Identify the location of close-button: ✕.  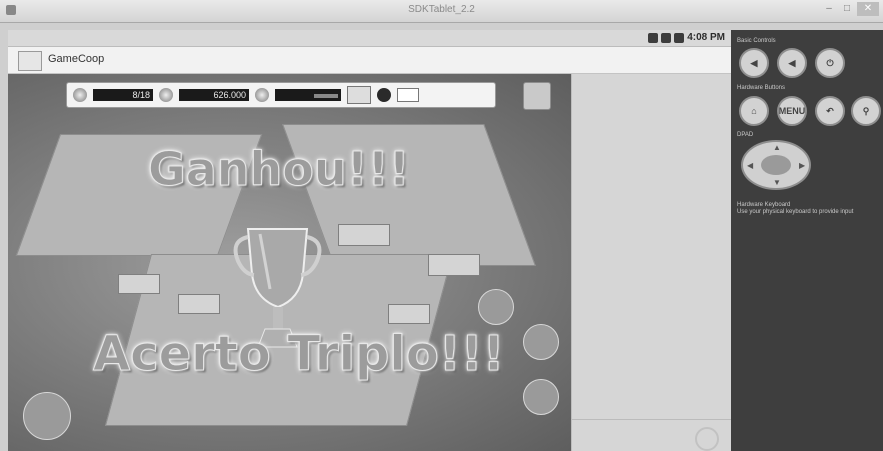
(868, 9).